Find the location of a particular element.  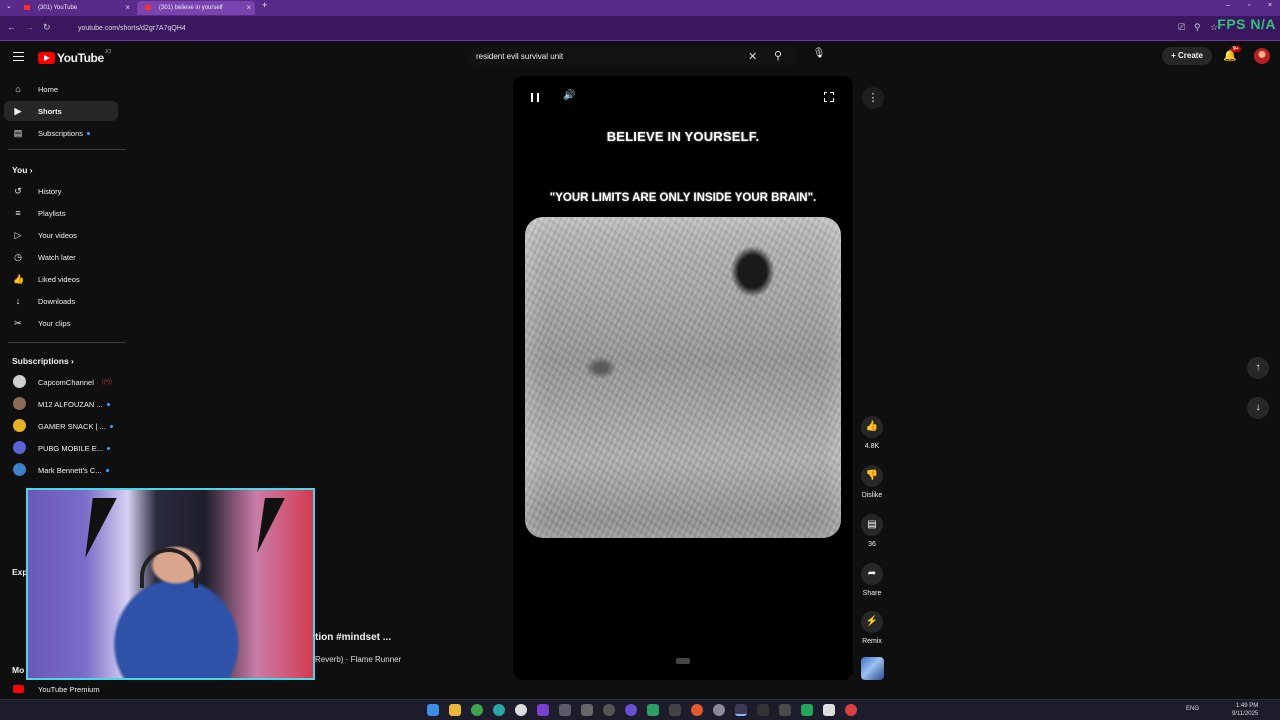

headset is located at coordinates (169, 568).